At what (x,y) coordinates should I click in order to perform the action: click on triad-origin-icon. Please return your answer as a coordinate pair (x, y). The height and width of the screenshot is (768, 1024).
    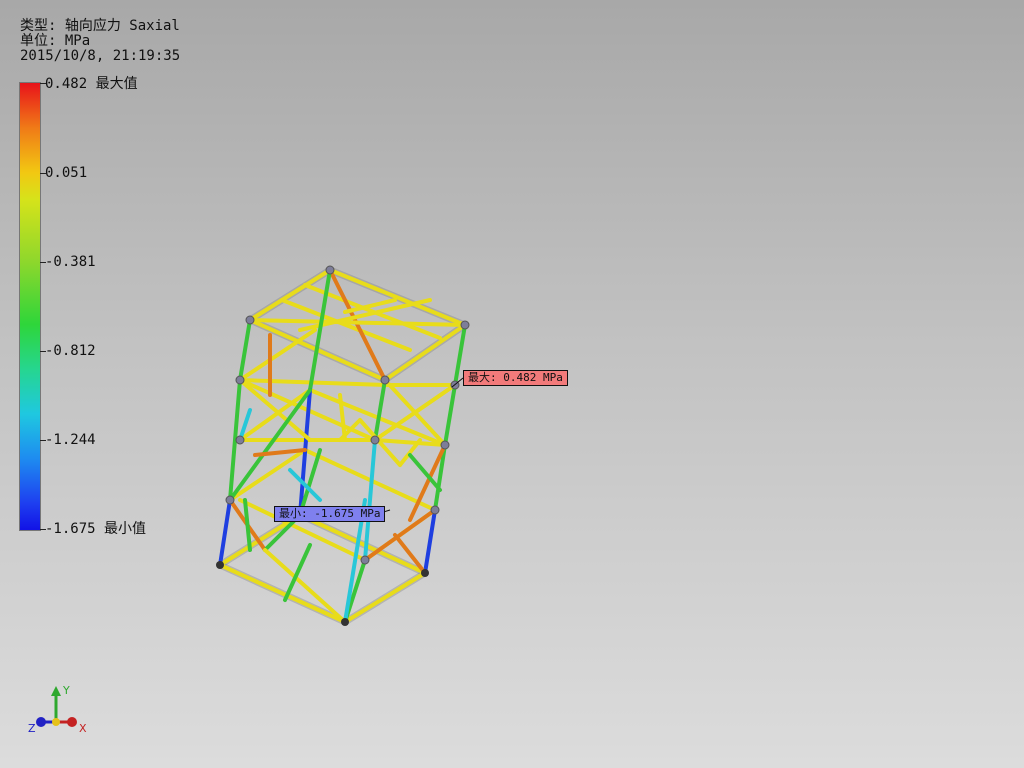
    Looking at the image, I should click on (56, 722).